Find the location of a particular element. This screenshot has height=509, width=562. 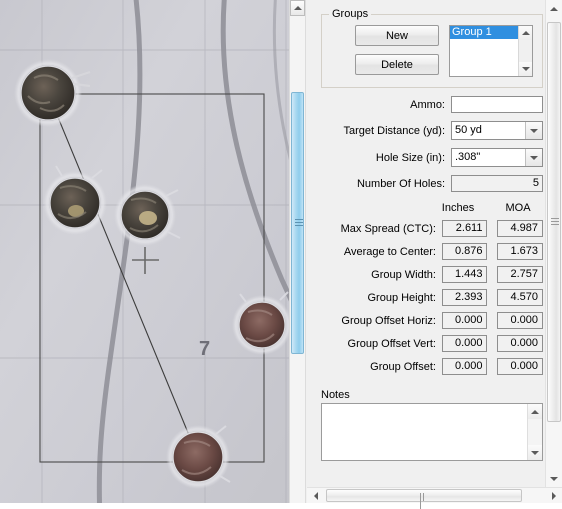

measurement-row: Group Offset Vert: 0.000 0.000 is located at coordinates (432, 343).